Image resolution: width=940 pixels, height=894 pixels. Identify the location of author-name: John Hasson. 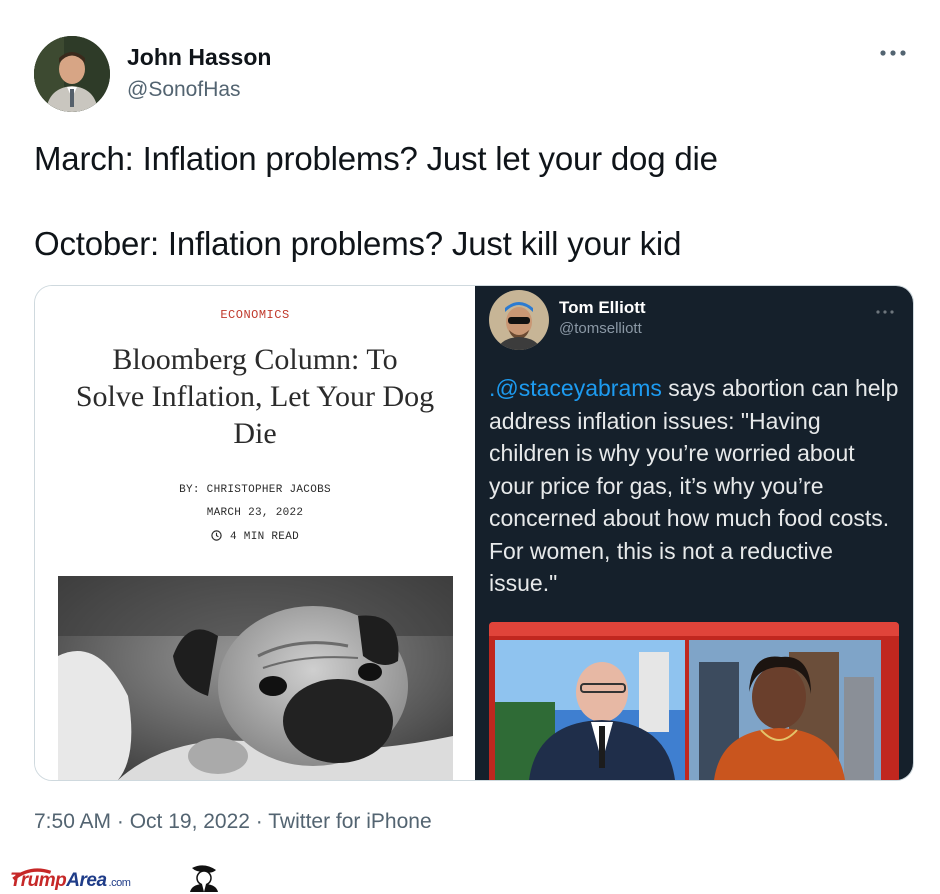
(199, 57).